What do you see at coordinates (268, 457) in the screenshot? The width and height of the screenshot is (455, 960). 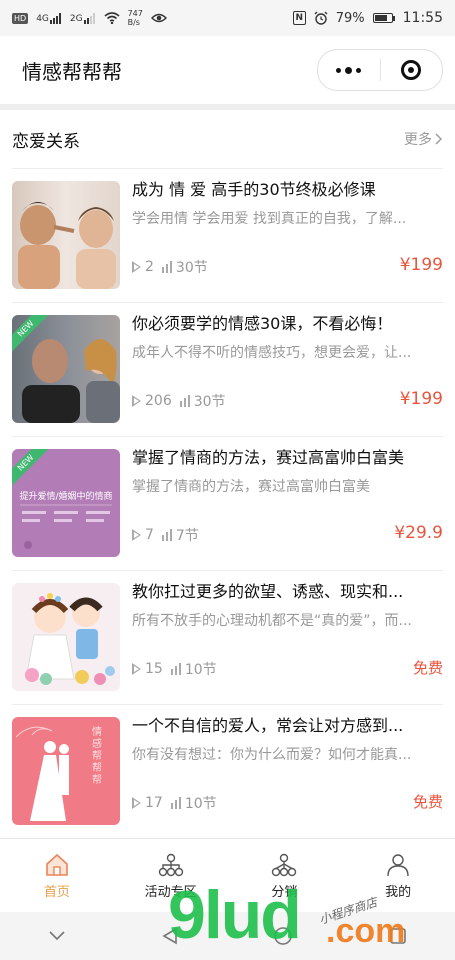 I see `course-title: 掌握了情商的方法，赛过高富帅白富美` at bounding box center [268, 457].